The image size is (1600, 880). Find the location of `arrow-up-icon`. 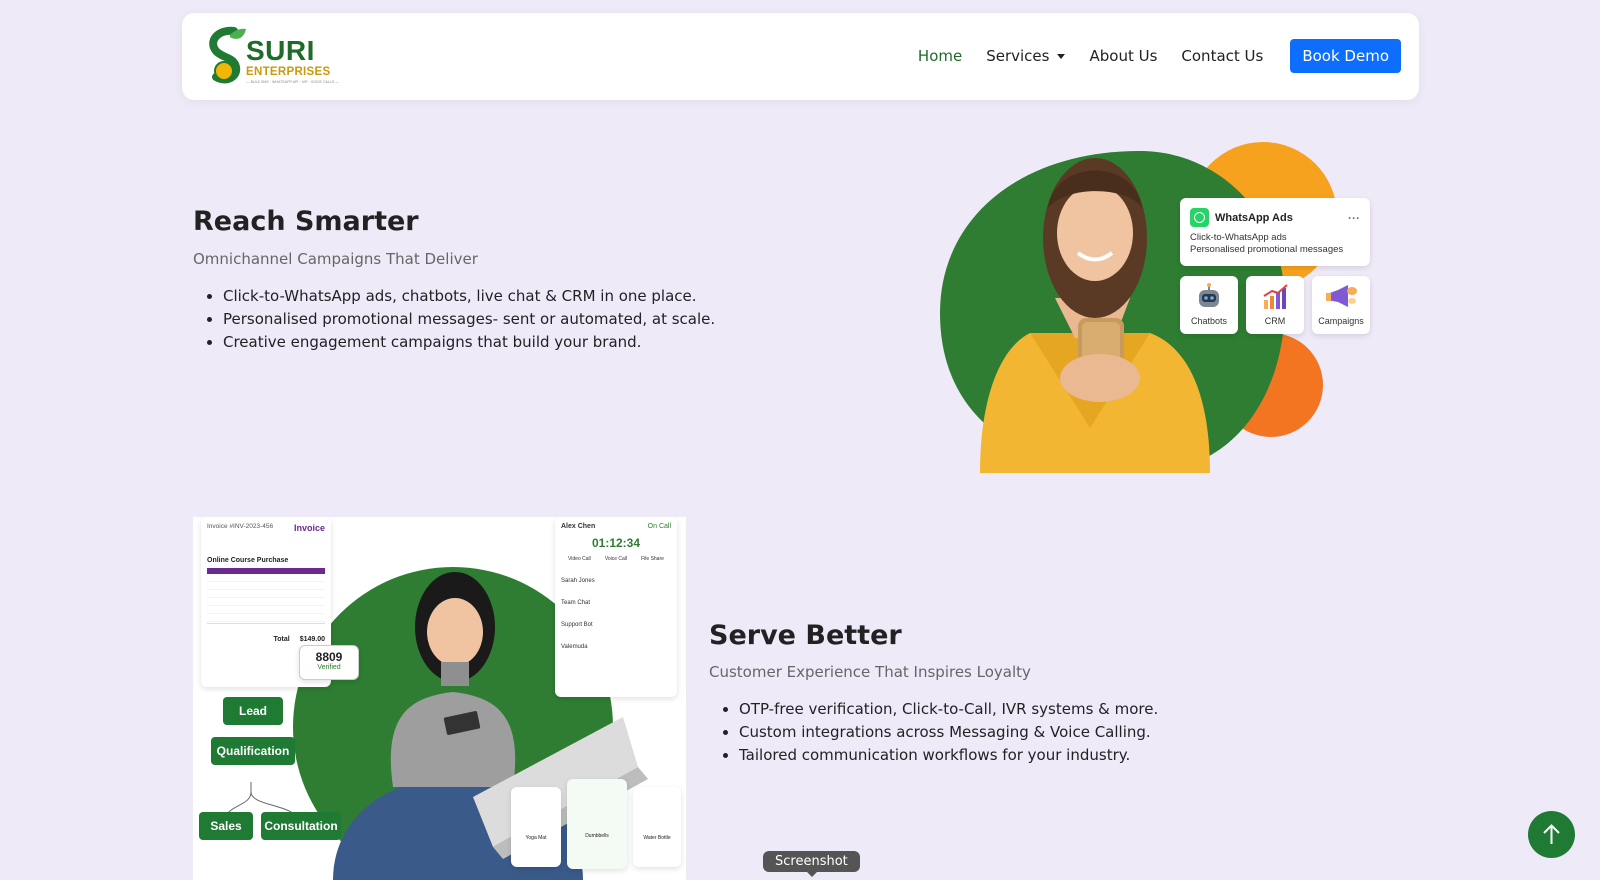

arrow-up-icon is located at coordinates (1551, 834).